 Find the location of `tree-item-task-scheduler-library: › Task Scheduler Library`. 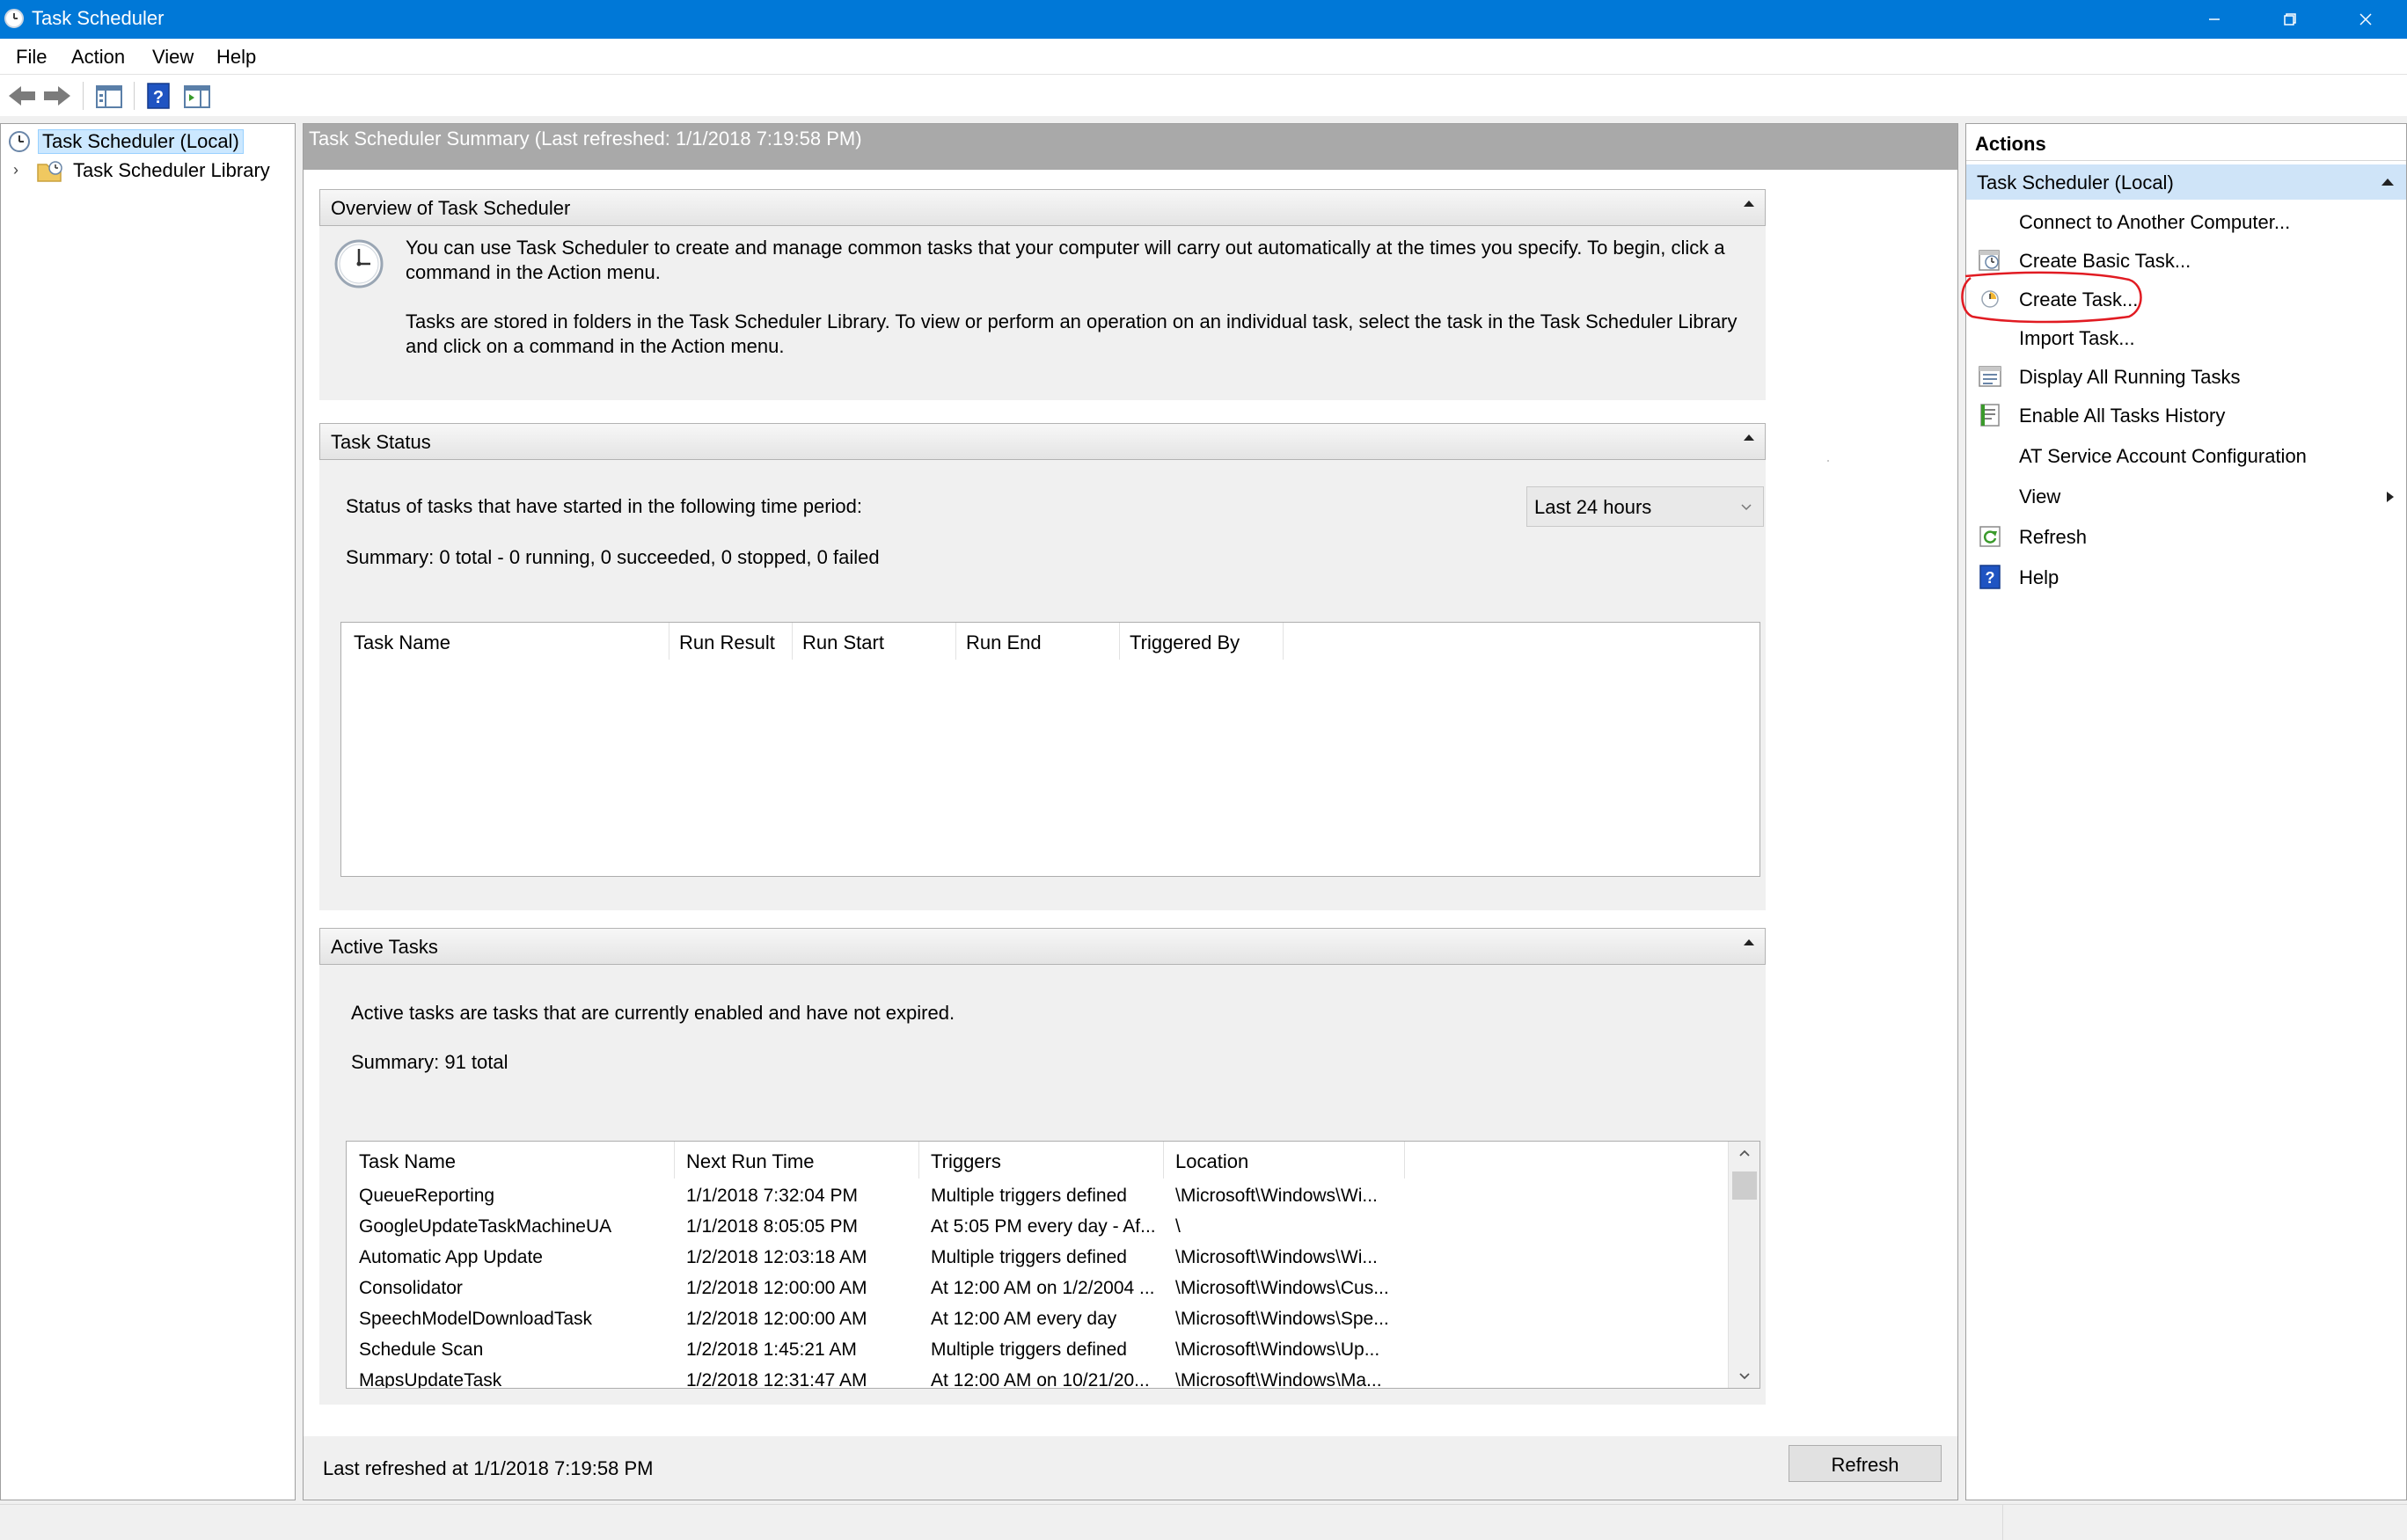

tree-item-task-scheduler-library: › Task Scheduler Library is located at coordinates (148, 171).